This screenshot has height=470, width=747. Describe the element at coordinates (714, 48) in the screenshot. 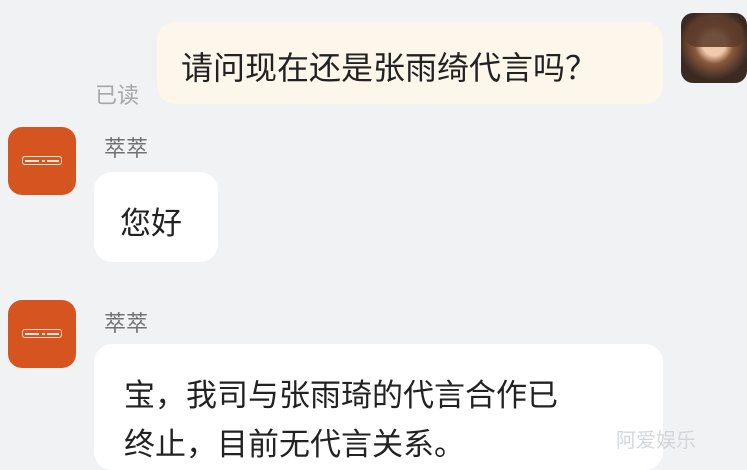

I see `user-avatar` at that location.